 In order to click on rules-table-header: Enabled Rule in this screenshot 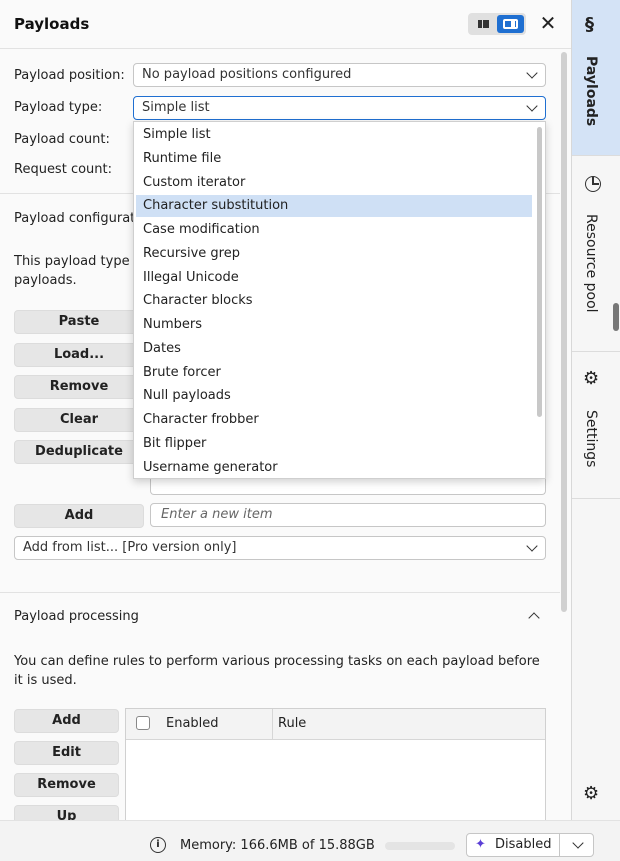, I will do `click(335, 724)`.